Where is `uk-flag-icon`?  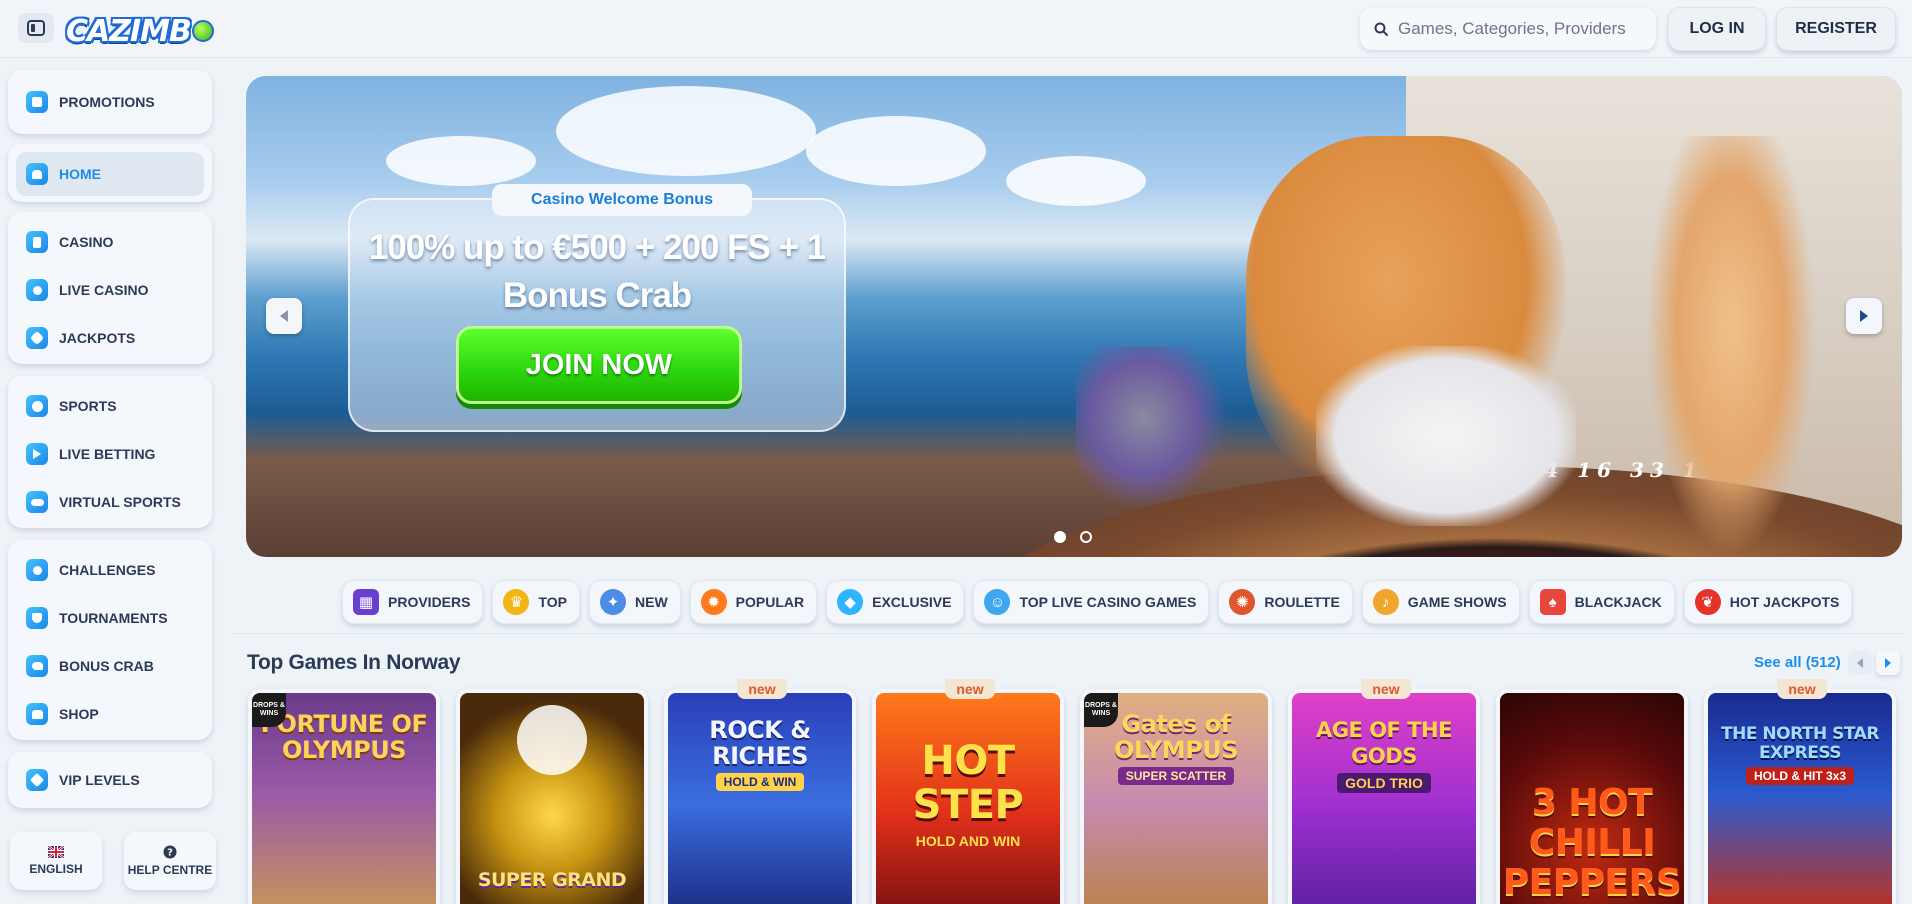
uk-flag-icon is located at coordinates (56, 852).